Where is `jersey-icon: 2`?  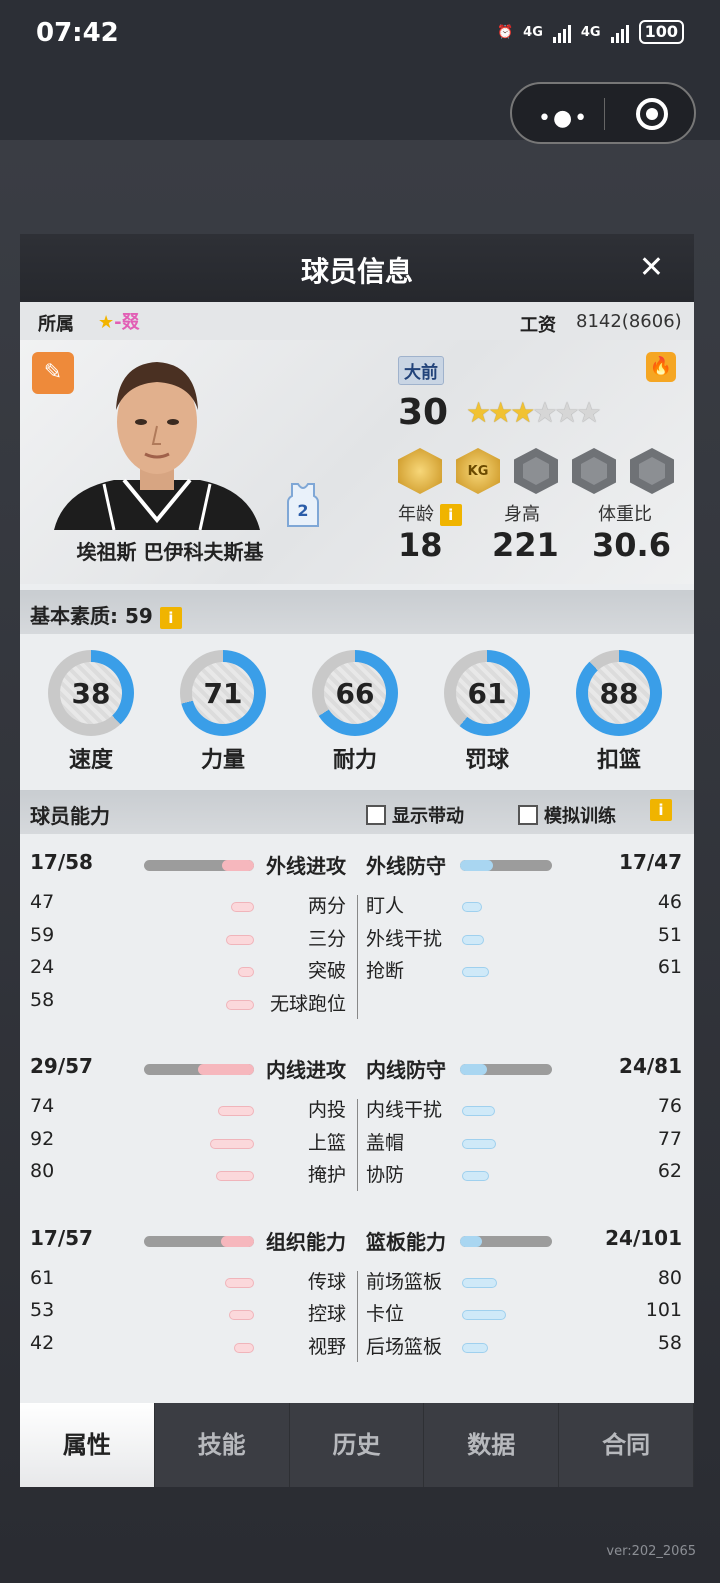
jersey-icon: 2 is located at coordinates (303, 505).